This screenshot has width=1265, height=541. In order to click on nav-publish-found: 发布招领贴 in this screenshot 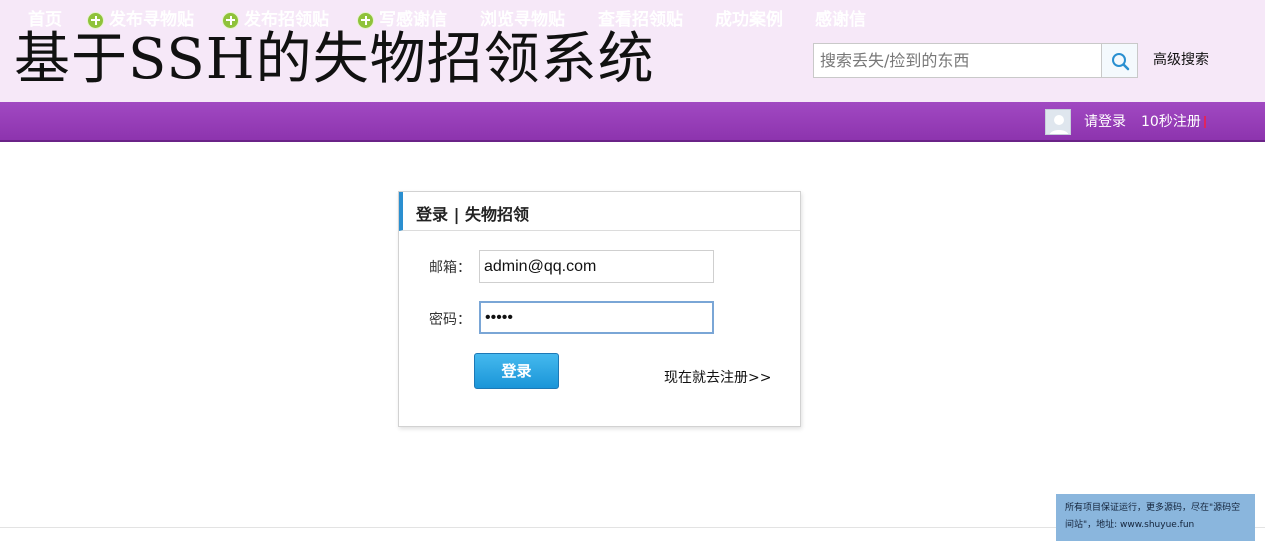, I will do `click(275, 20)`.